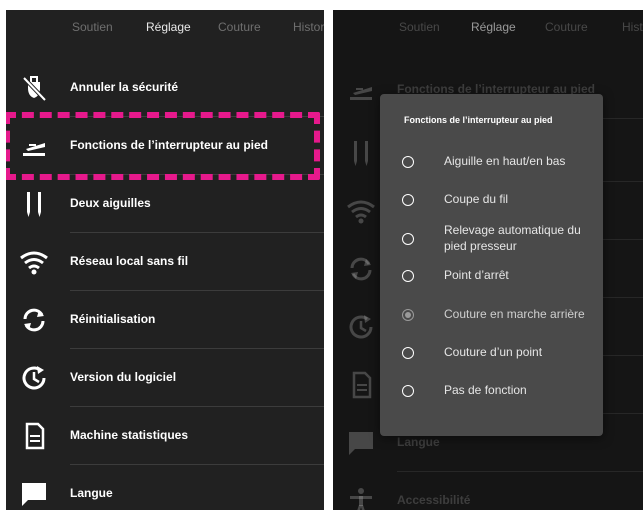 The image size is (643, 510). I want to click on menu-item-label: Deux aiguilles, so click(110, 203).